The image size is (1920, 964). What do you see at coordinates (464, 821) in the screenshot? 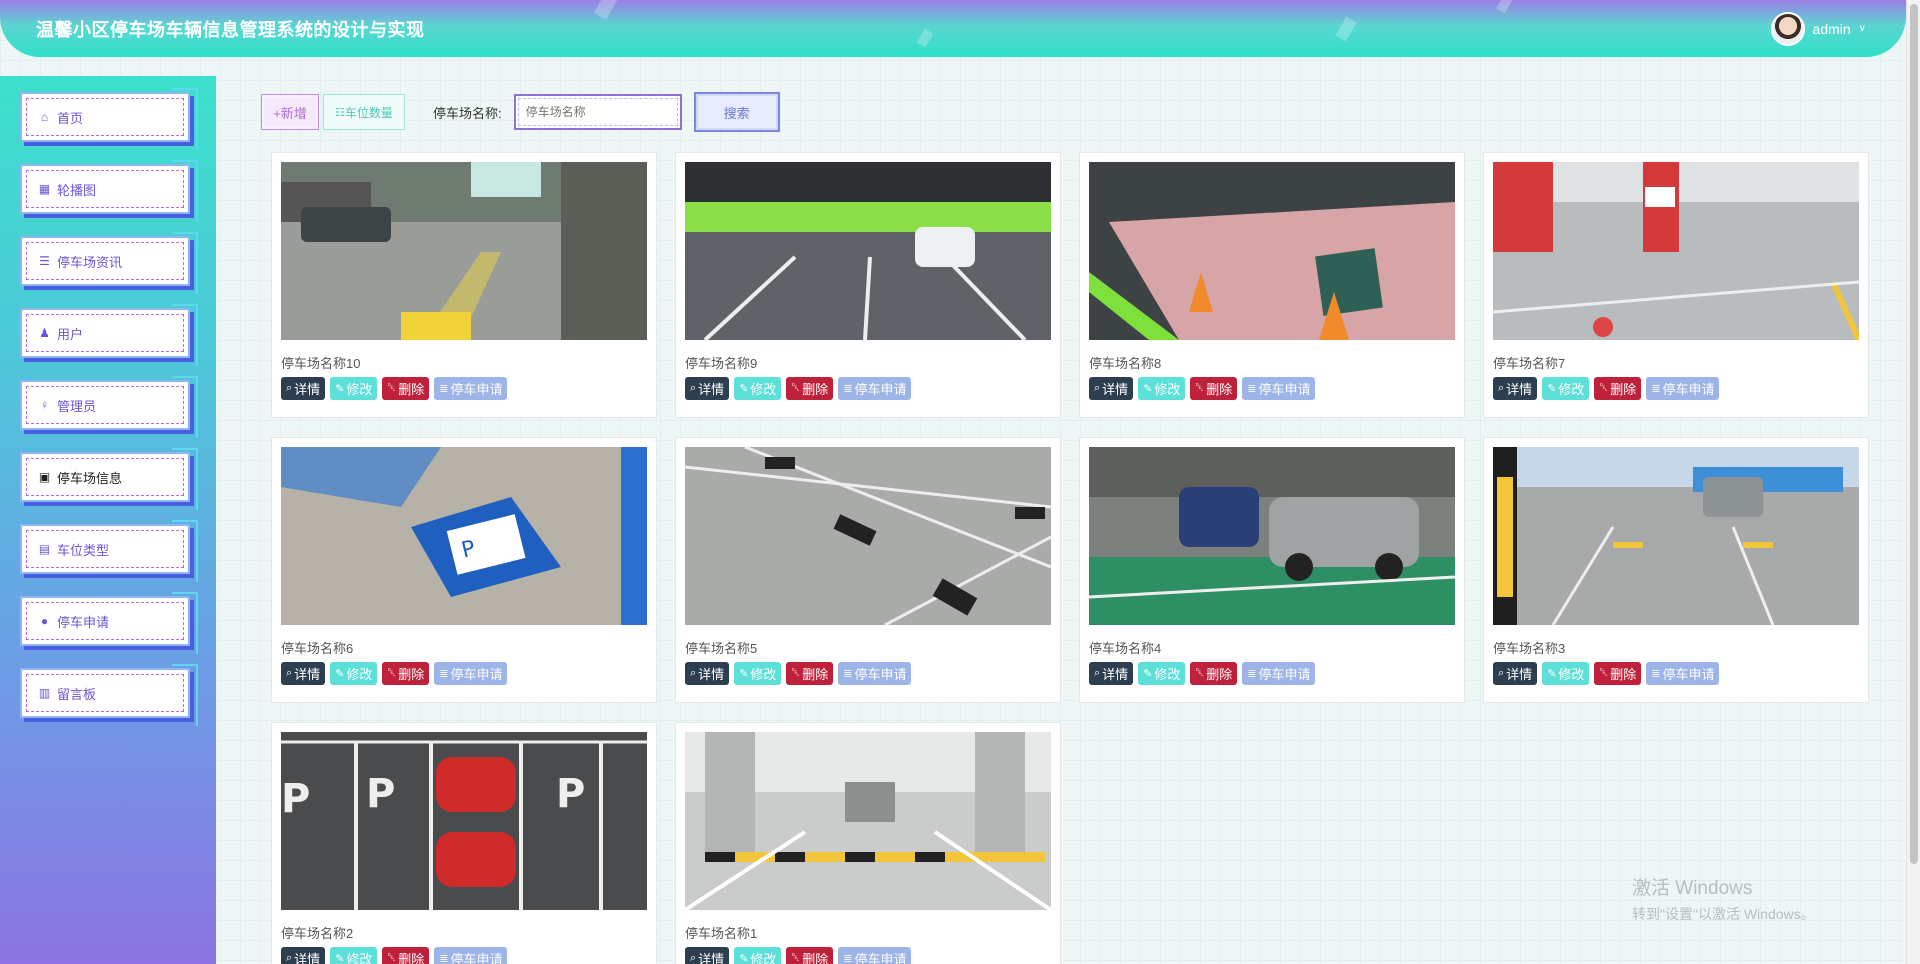
I see `parking-lot-image: PPP` at bounding box center [464, 821].